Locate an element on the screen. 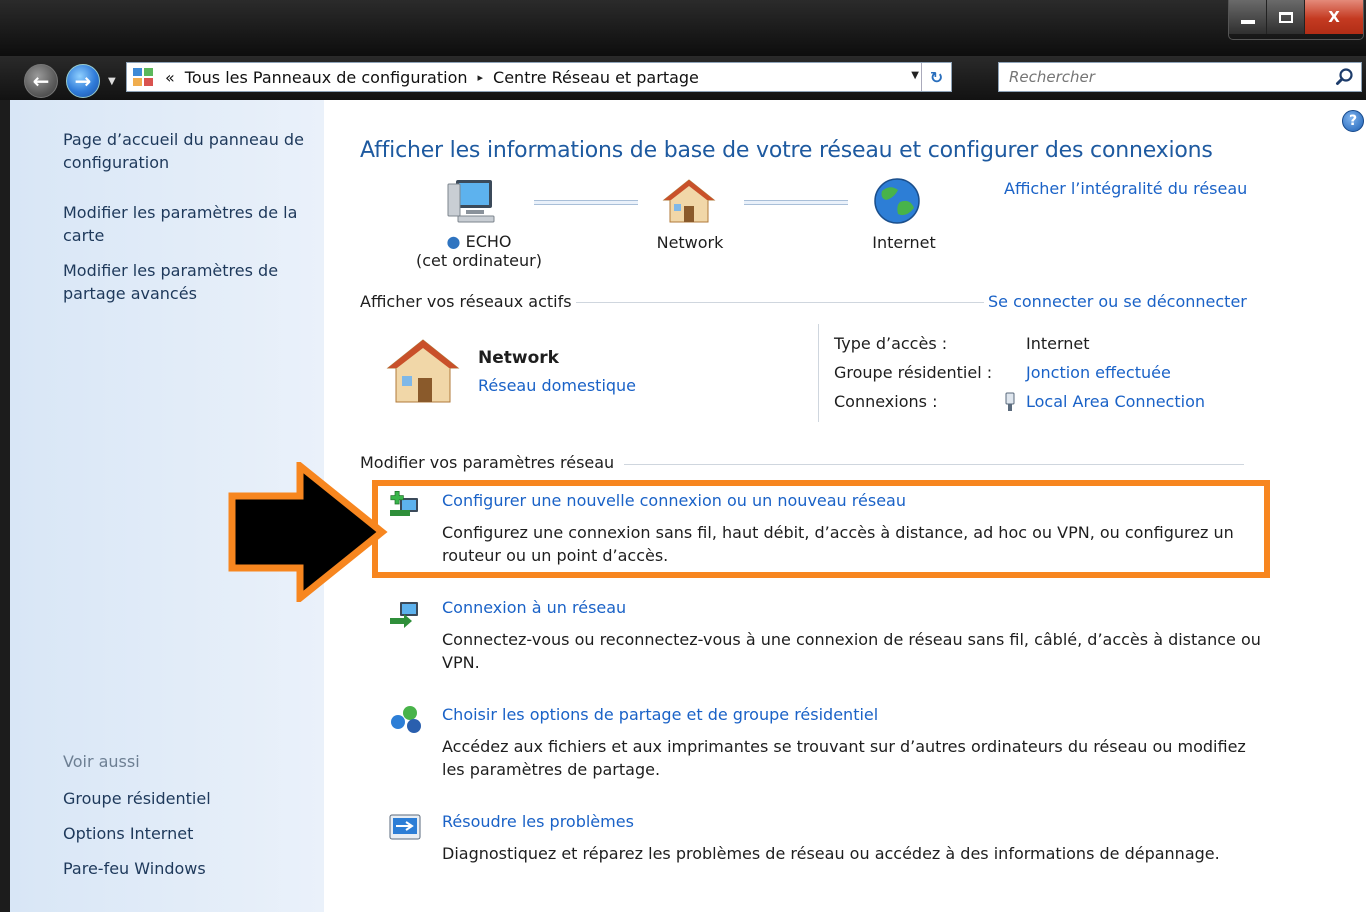 This screenshot has height=912, width=1366. refresh-button: ↻ is located at coordinates (936, 77).